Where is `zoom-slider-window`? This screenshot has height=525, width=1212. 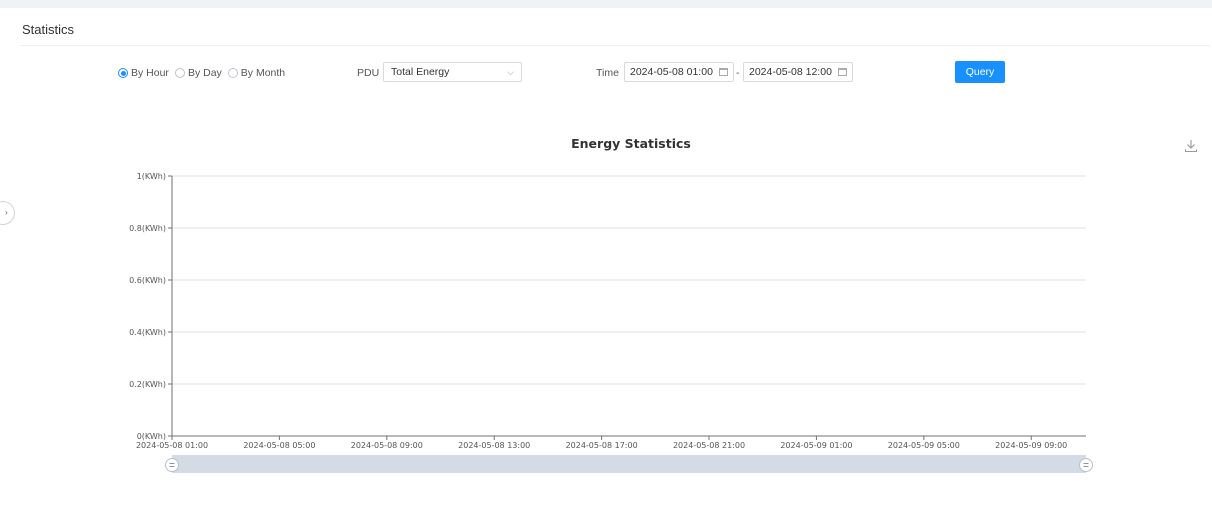 zoom-slider-window is located at coordinates (629, 464).